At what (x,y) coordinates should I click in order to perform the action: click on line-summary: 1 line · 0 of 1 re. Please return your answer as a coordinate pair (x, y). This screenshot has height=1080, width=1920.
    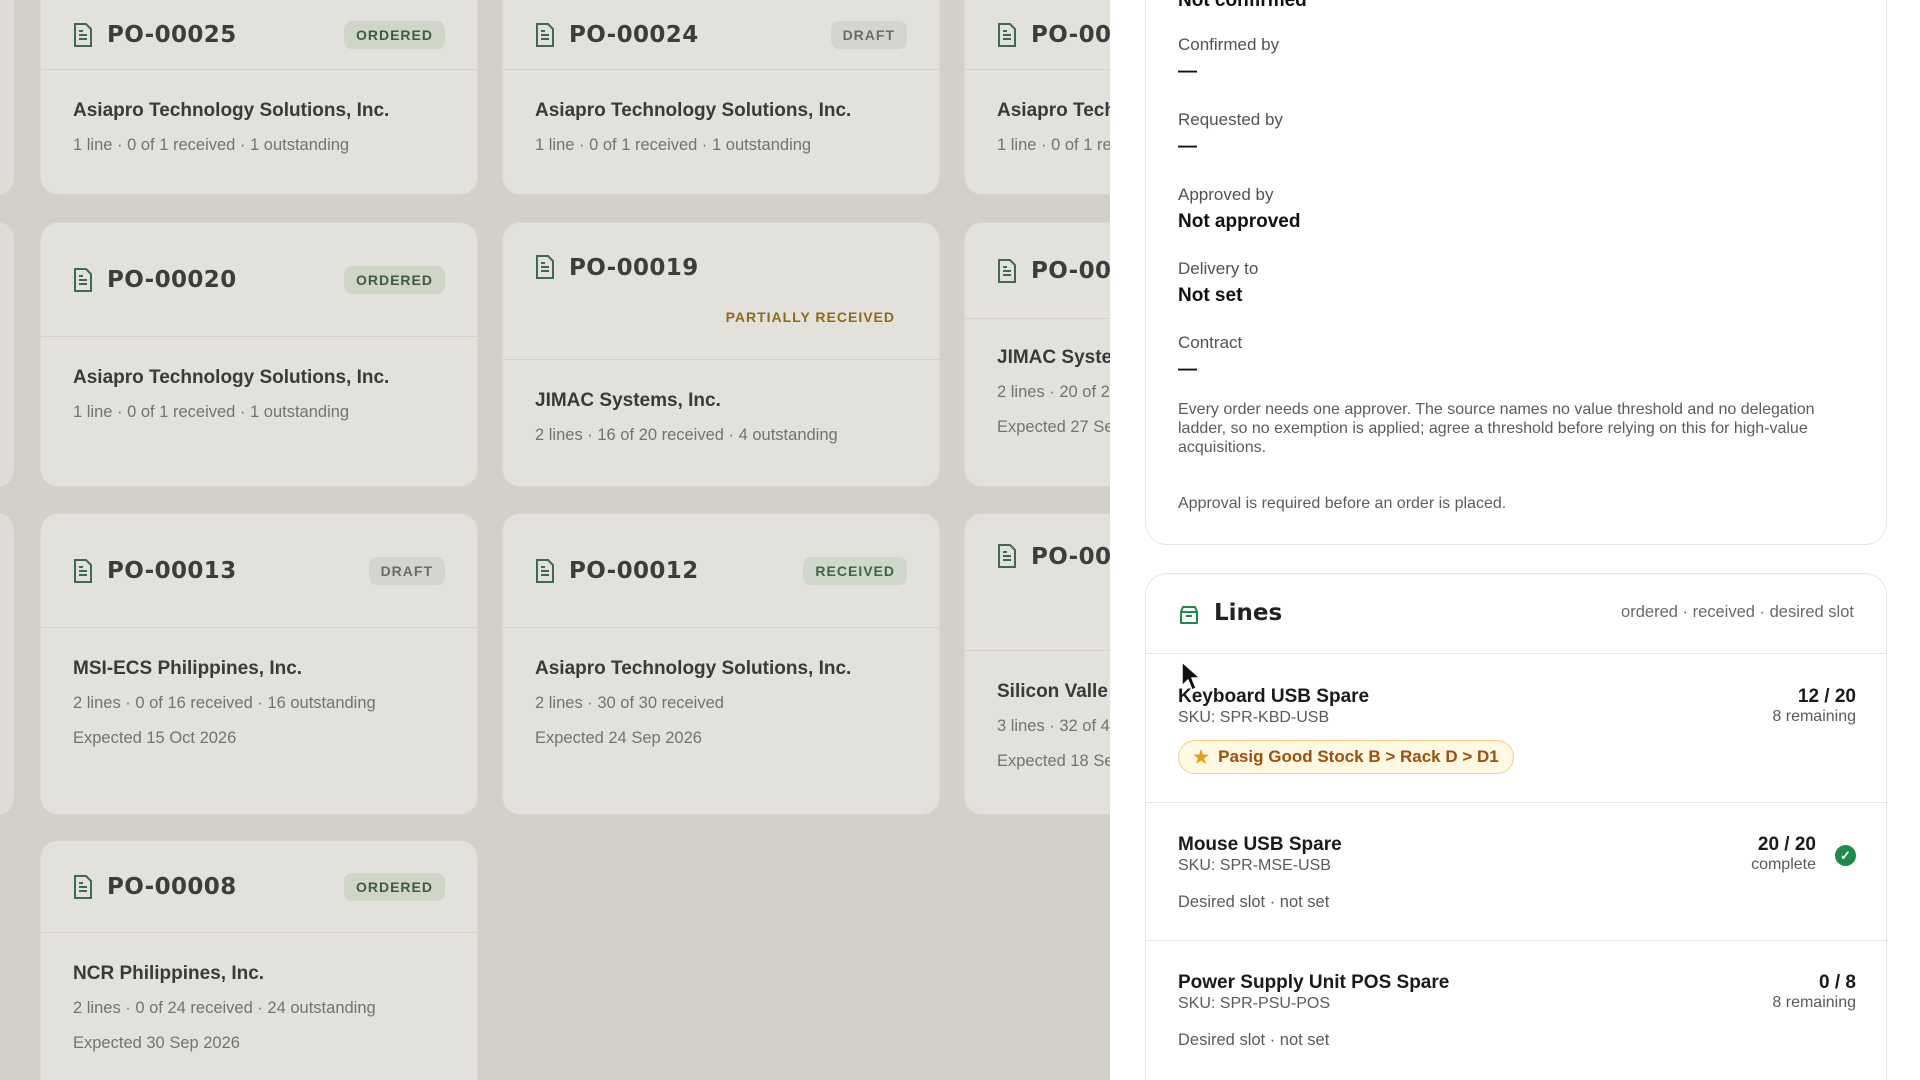
    Looking at the image, I should click on (1053, 145).